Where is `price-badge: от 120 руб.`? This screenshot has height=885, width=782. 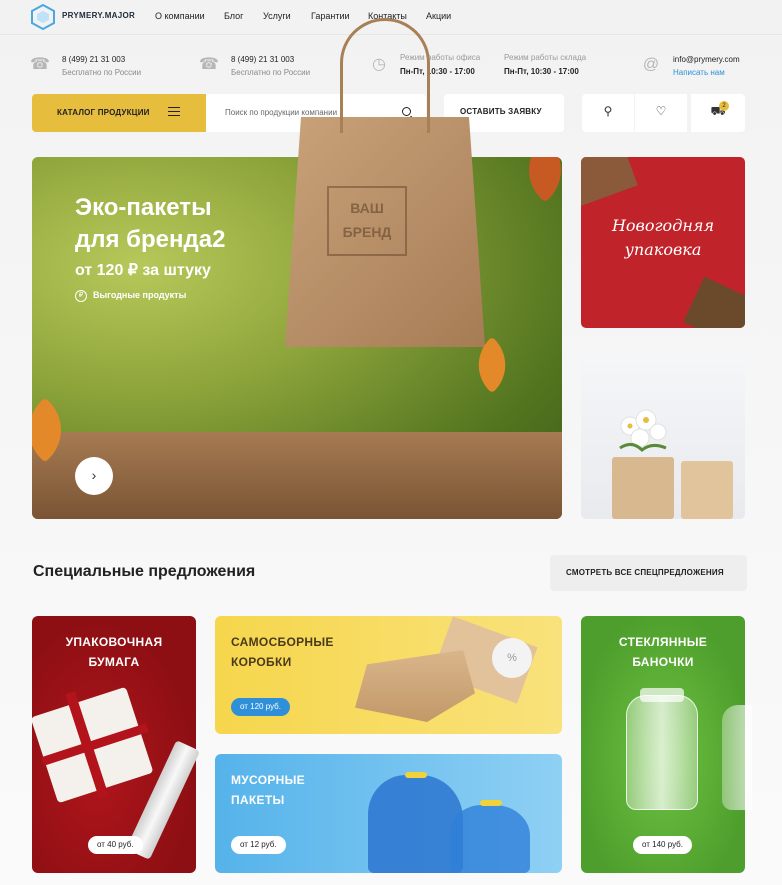
price-badge: от 120 руб. is located at coordinates (260, 707).